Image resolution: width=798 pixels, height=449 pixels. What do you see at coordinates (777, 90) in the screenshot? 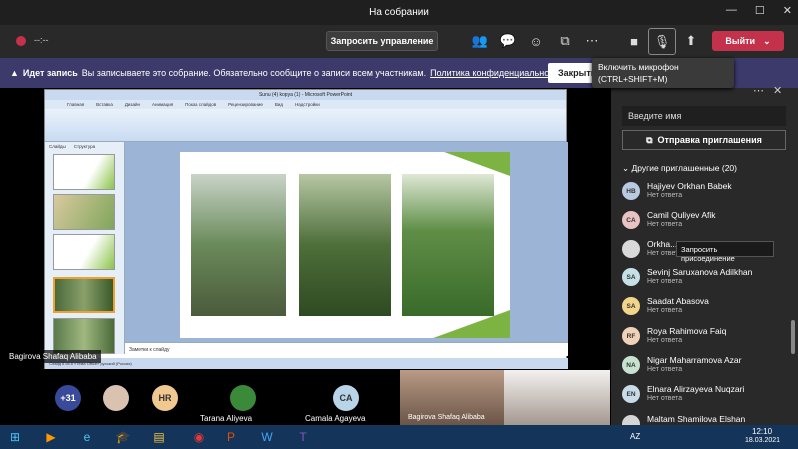
I see `close-icon: ✕` at bounding box center [777, 90].